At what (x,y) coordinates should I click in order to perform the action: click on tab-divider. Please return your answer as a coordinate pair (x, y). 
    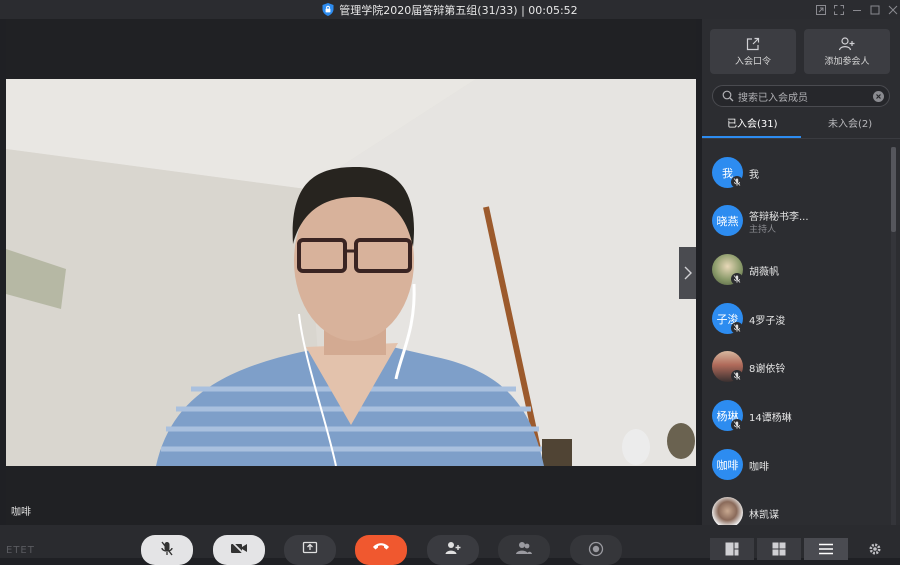
    Looking at the image, I should click on (801, 138).